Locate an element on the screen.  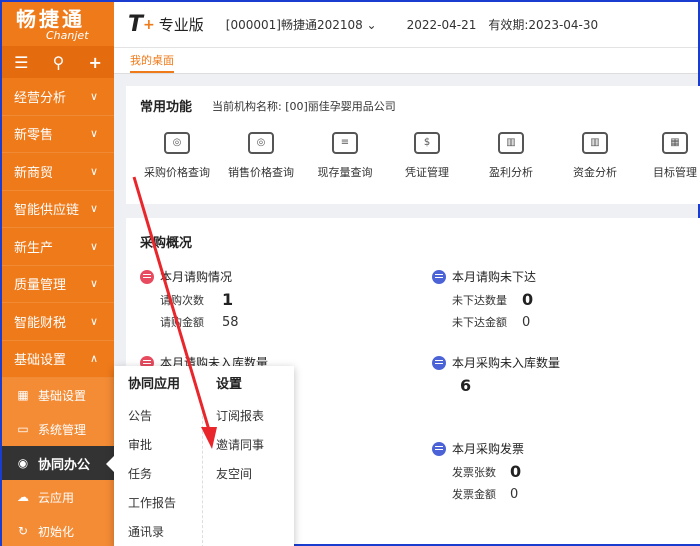
purchase-not-stocked-value: 6 is located at coordinates (465, 385).